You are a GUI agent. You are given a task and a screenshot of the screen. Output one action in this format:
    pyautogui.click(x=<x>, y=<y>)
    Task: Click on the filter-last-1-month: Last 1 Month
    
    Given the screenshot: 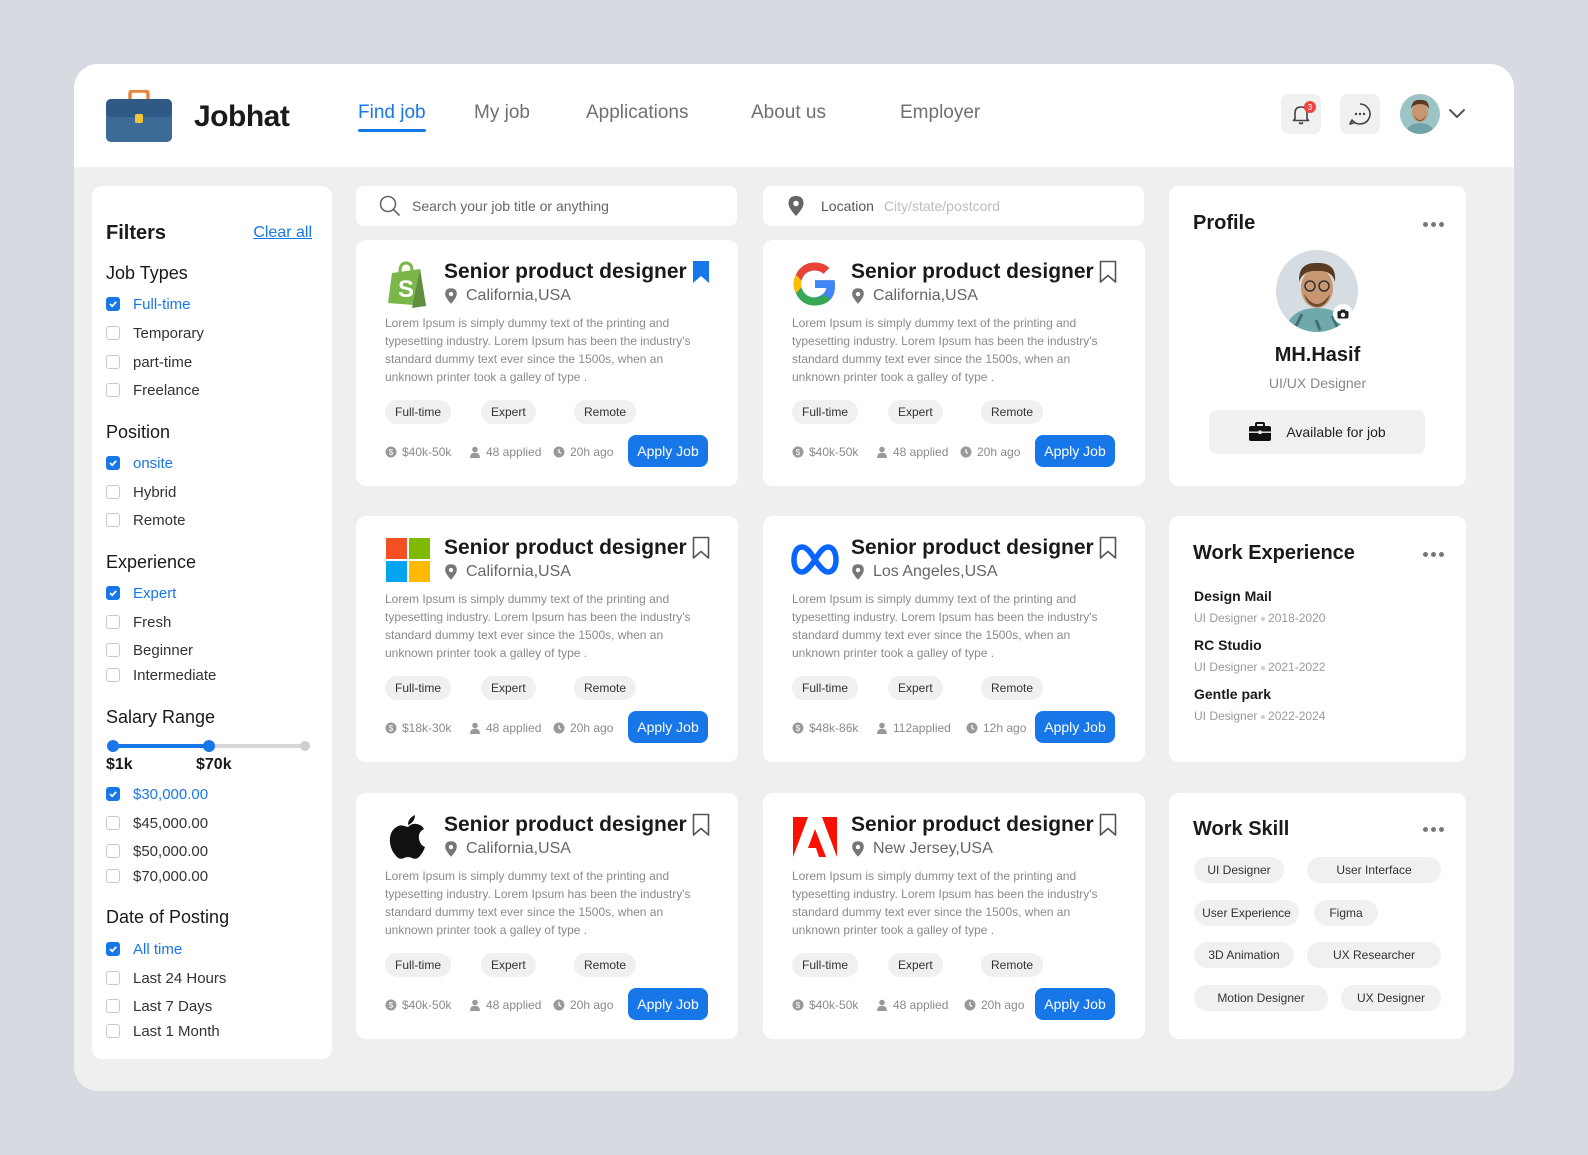 What is the action you would take?
    pyautogui.click(x=163, y=1031)
    